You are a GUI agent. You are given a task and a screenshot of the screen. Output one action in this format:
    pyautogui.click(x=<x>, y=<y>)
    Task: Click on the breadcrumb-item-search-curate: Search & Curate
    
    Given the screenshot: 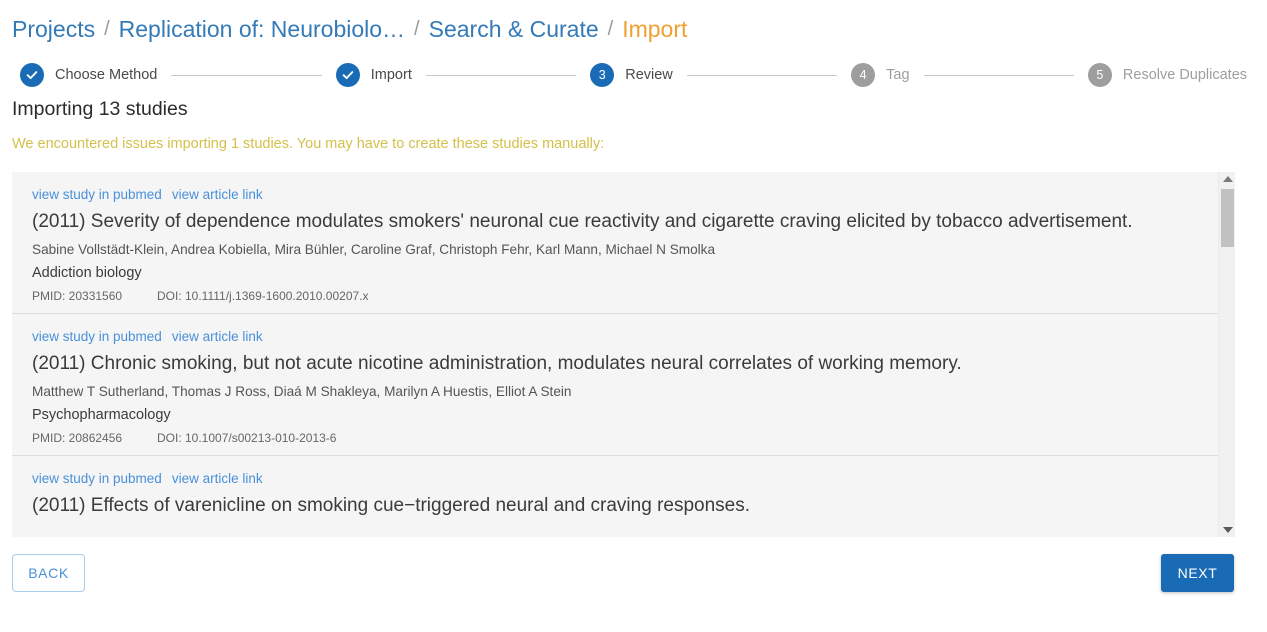 What is the action you would take?
    pyautogui.click(x=514, y=29)
    